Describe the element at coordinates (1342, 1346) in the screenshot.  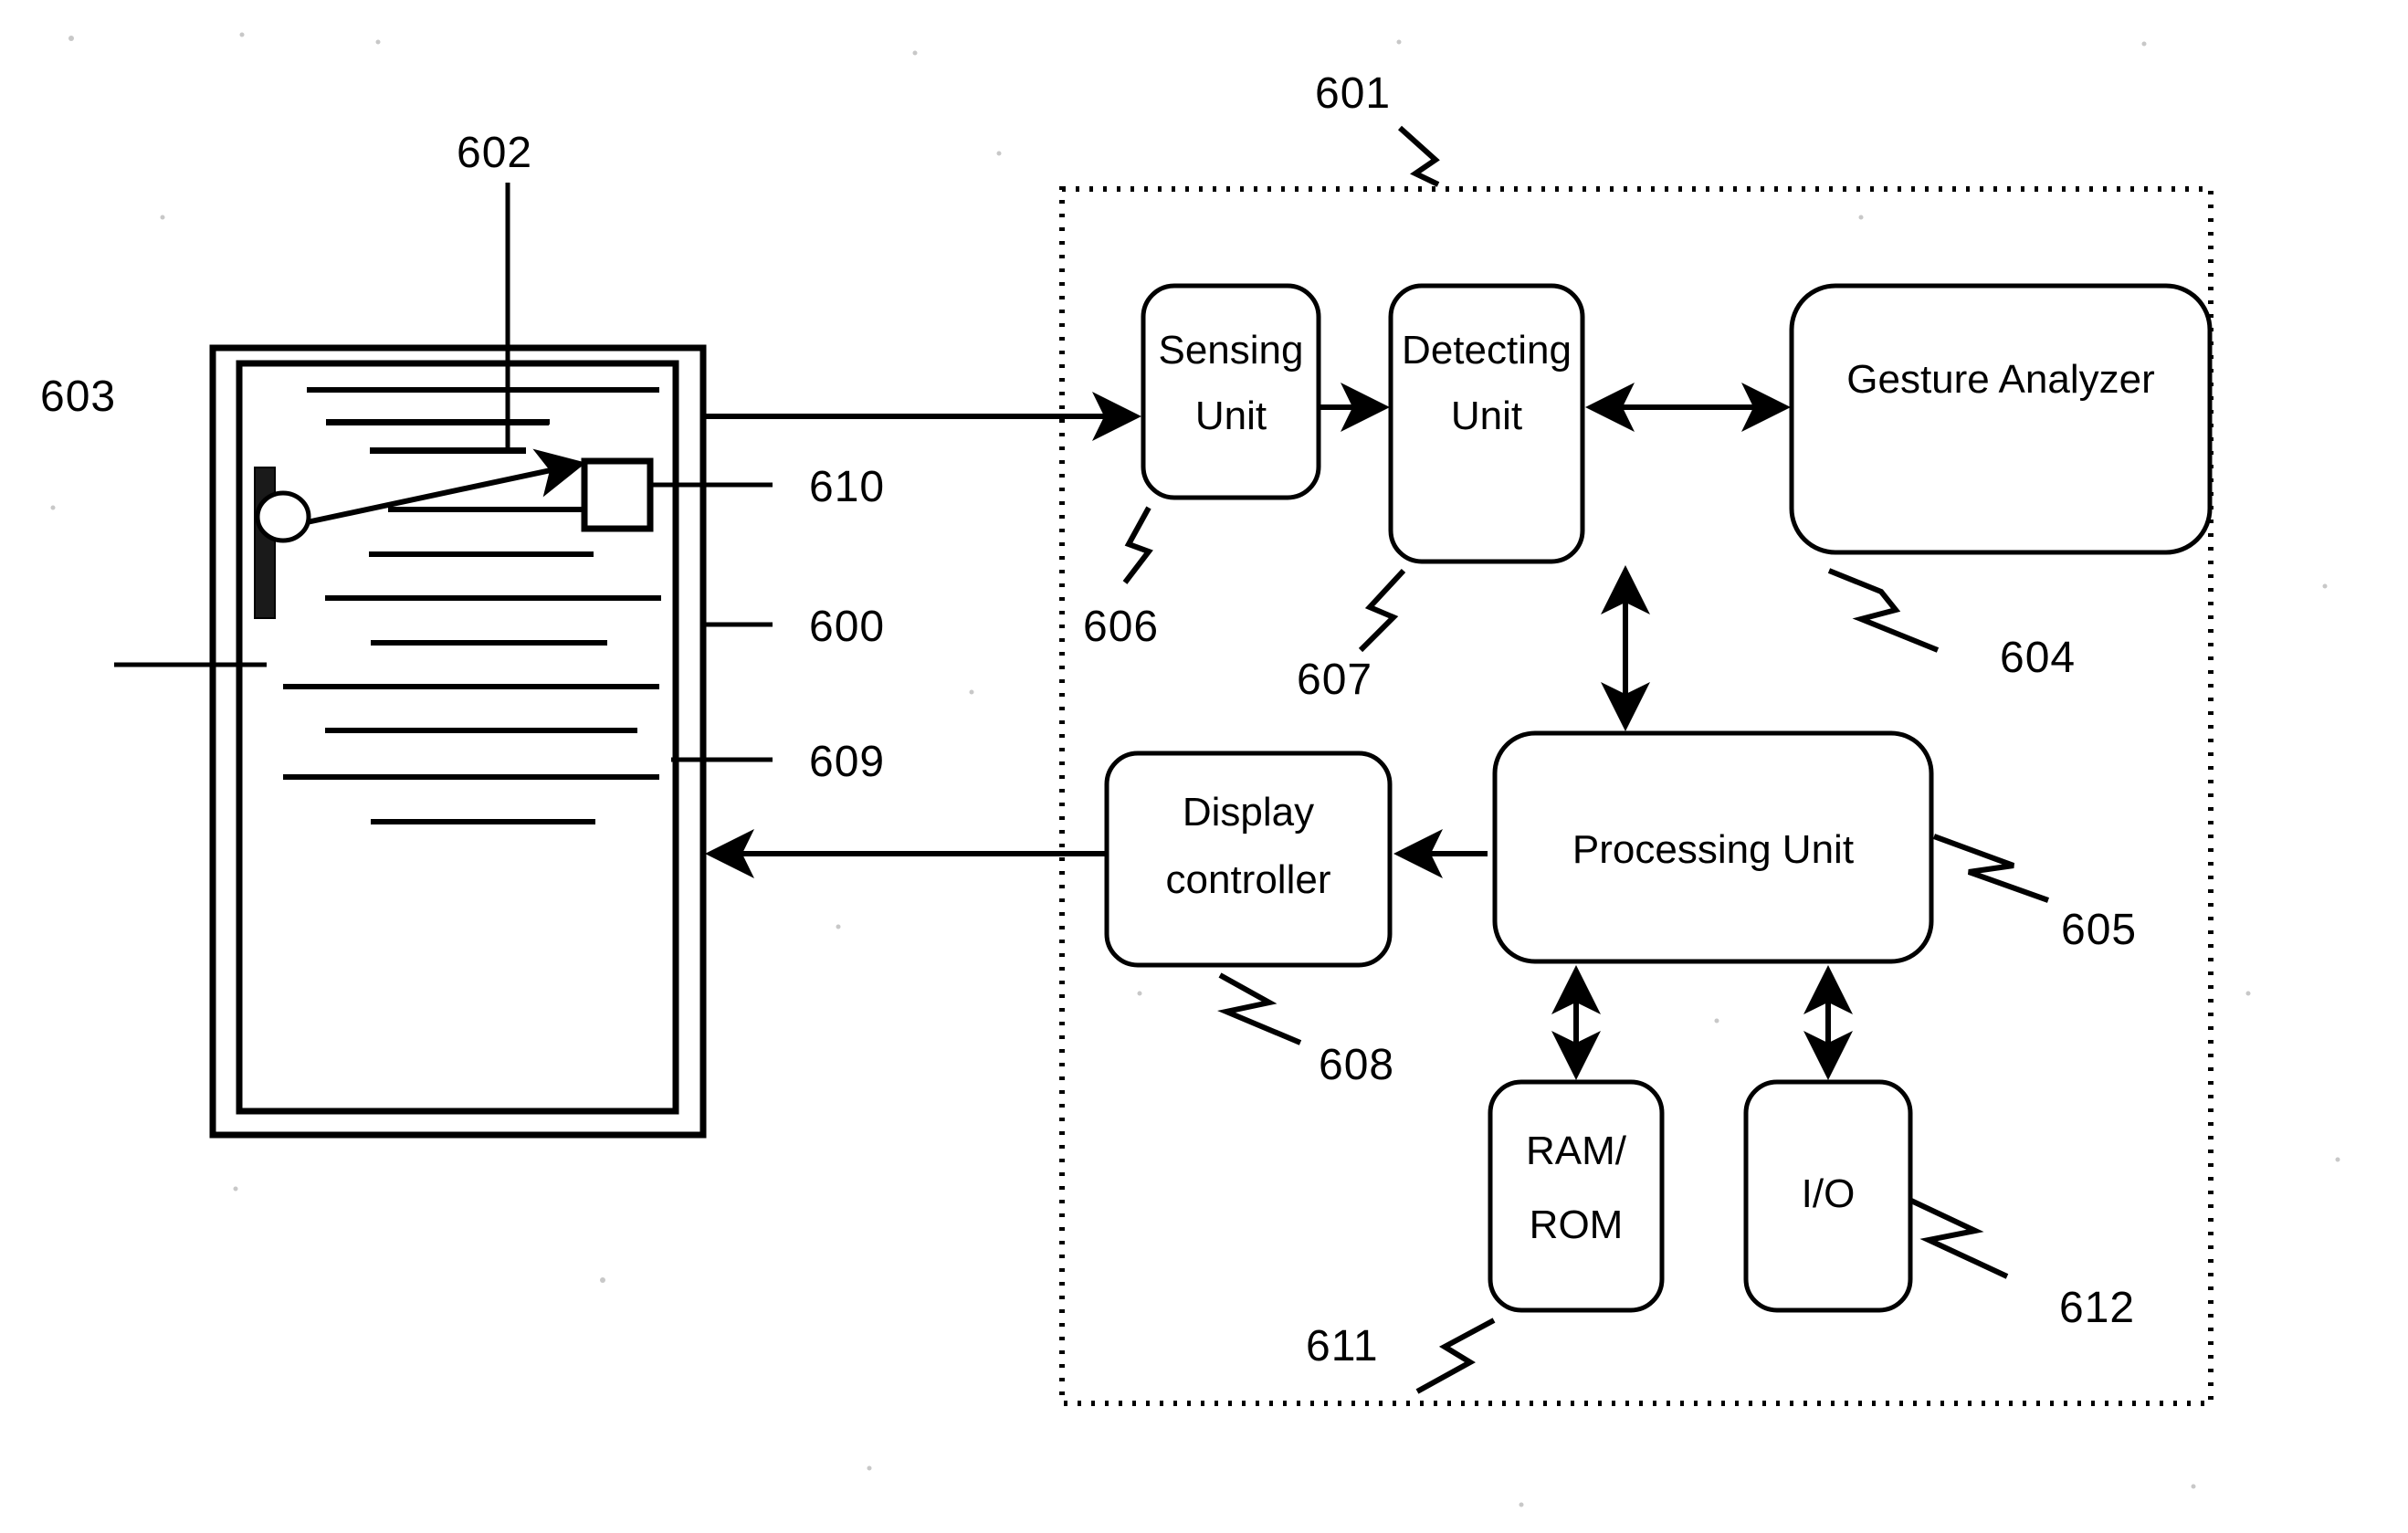
I see `ref-label-611: 611` at that location.